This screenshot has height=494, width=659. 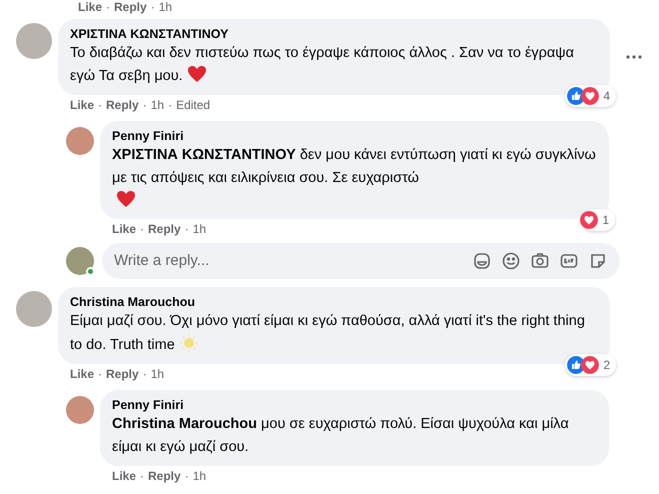 I want to click on reaction-badge: 4, so click(x=590, y=96).